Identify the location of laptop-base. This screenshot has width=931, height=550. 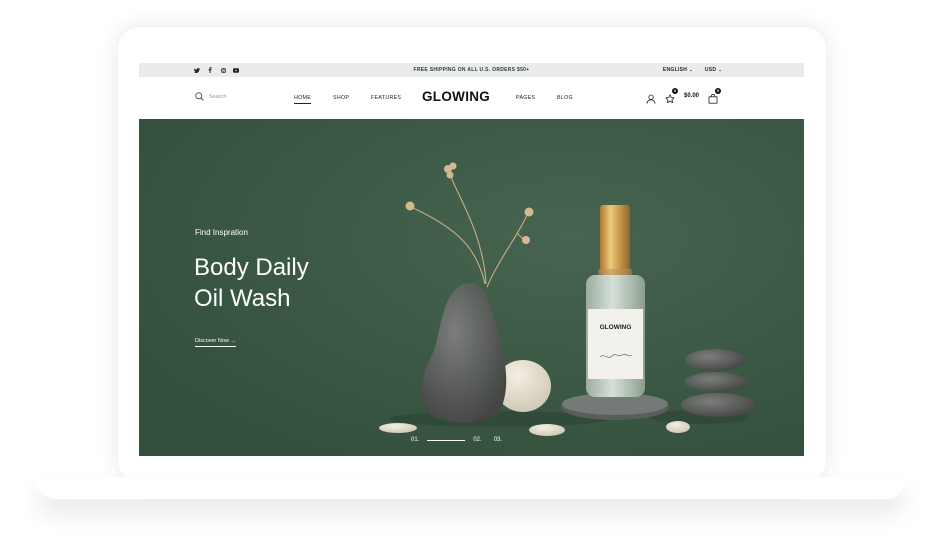
(471, 488).